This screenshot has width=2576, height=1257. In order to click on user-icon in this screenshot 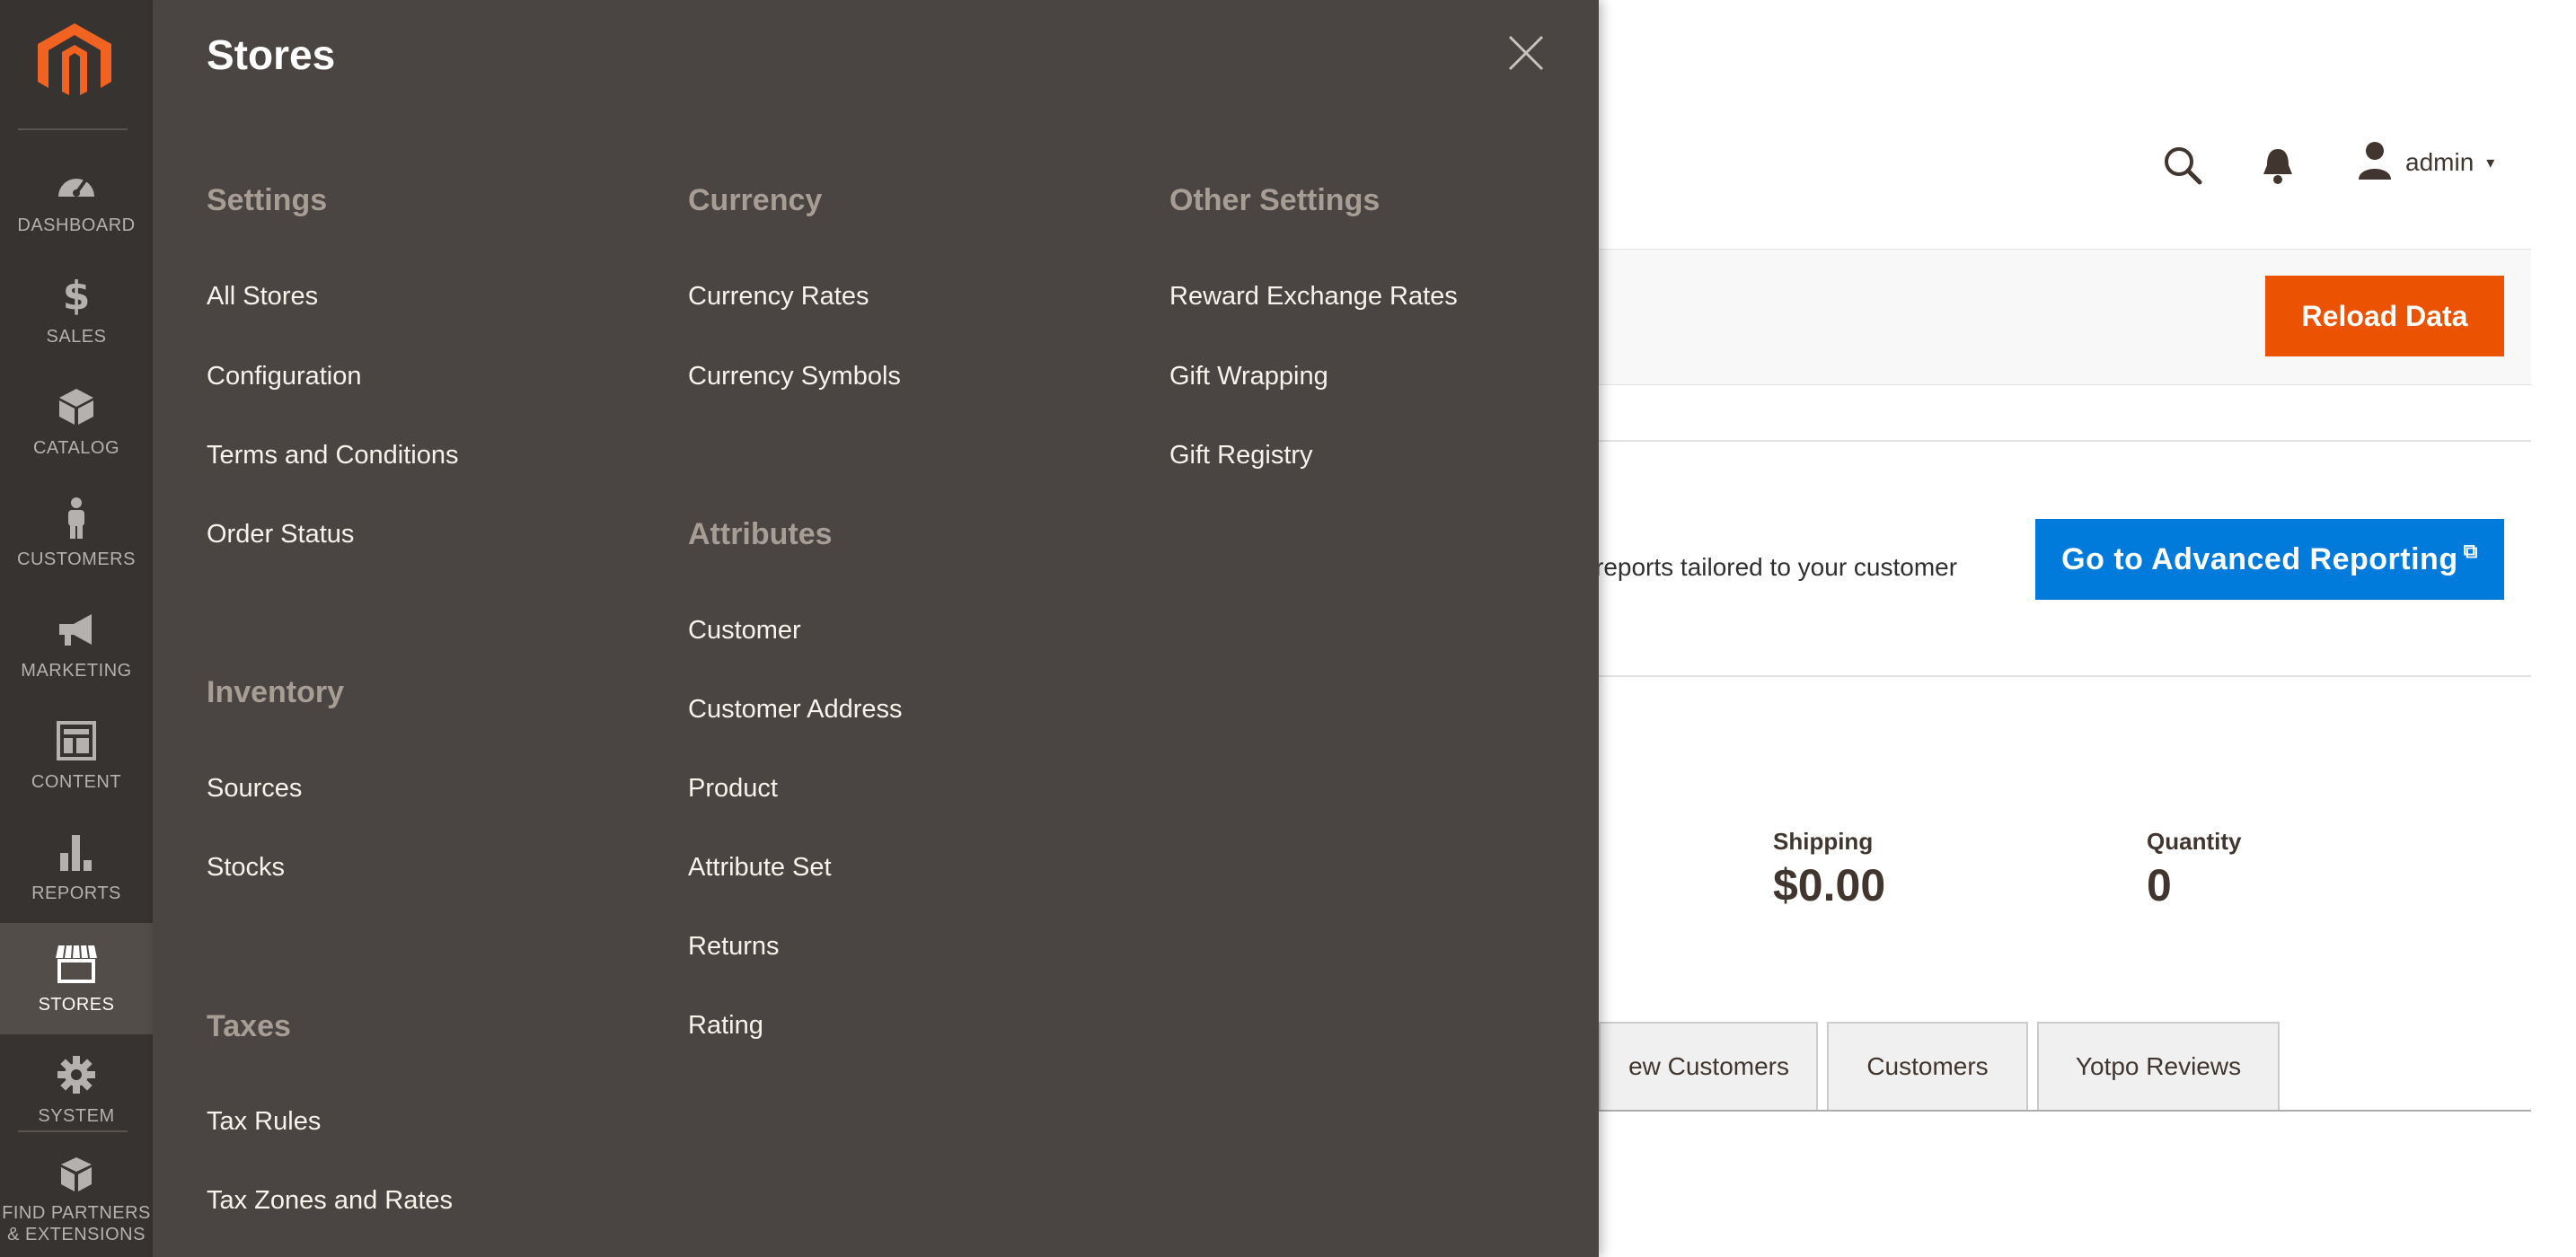, I will do `click(2375, 163)`.